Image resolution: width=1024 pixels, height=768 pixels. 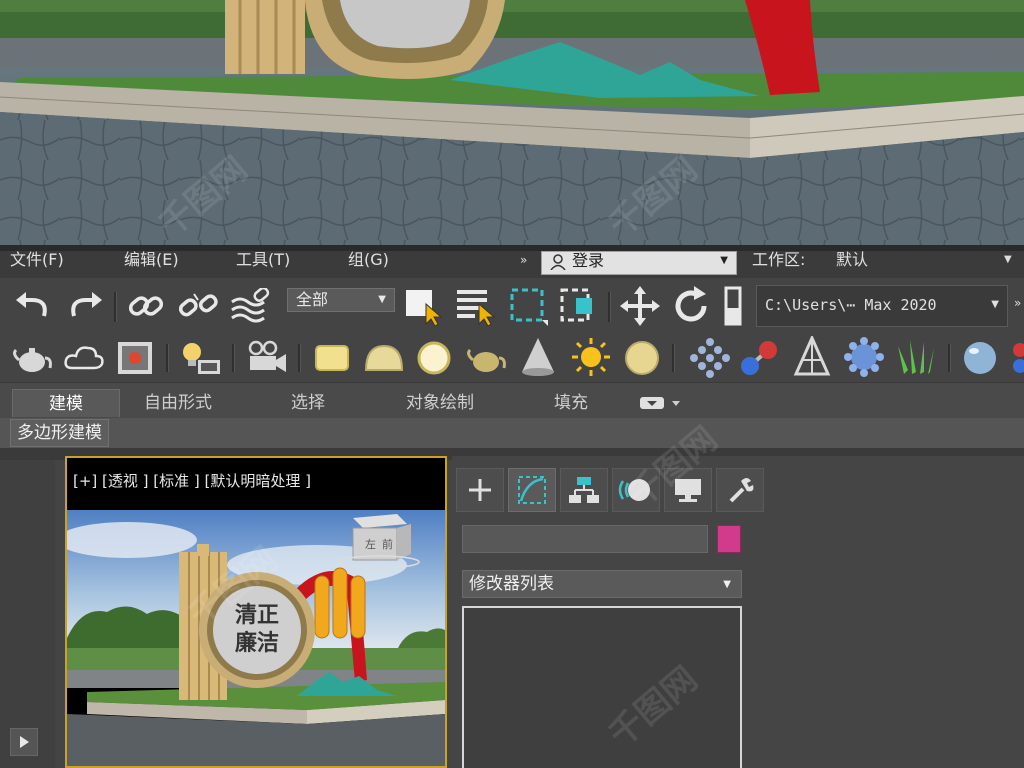 What do you see at coordinates (34, 358) in the screenshot?
I see `teapot-icon` at bounding box center [34, 358].